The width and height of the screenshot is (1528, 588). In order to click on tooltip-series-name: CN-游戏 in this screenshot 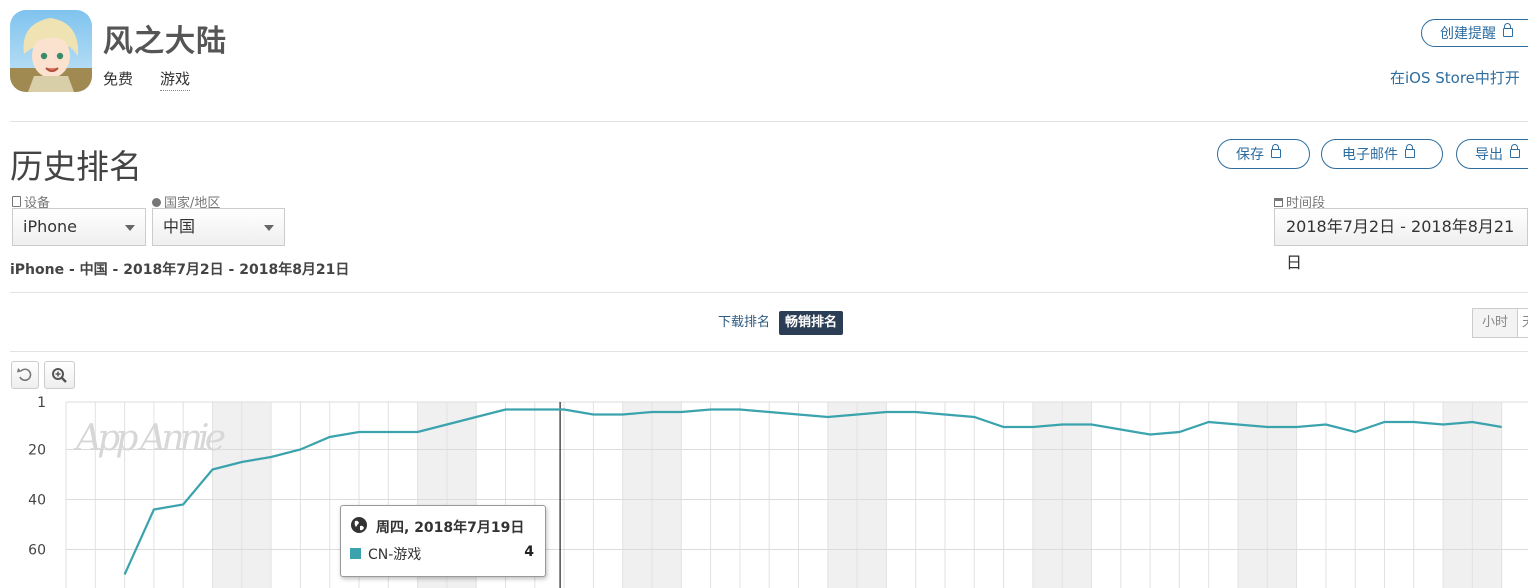, I will do `click(395, 555)`.